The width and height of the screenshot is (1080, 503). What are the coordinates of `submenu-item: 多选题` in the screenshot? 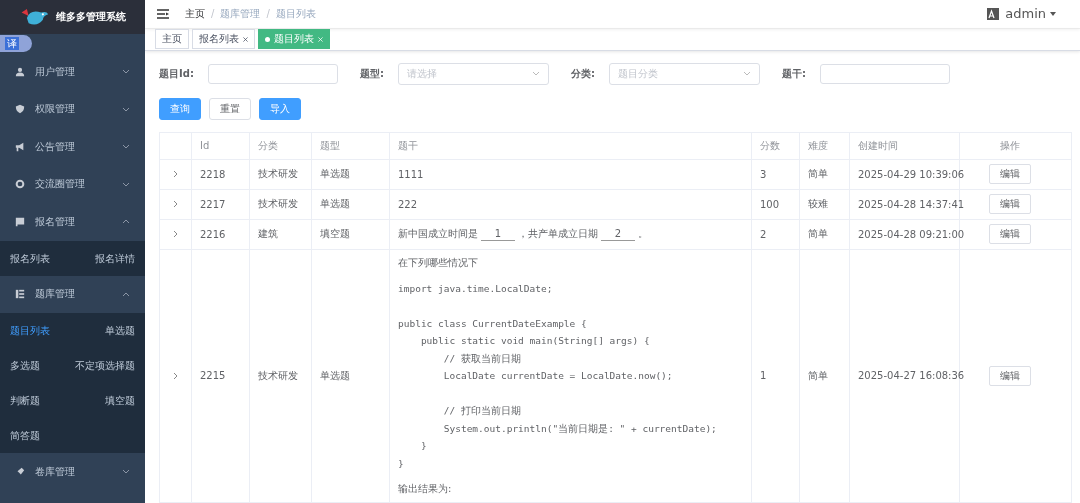 It's located at (30, 365).